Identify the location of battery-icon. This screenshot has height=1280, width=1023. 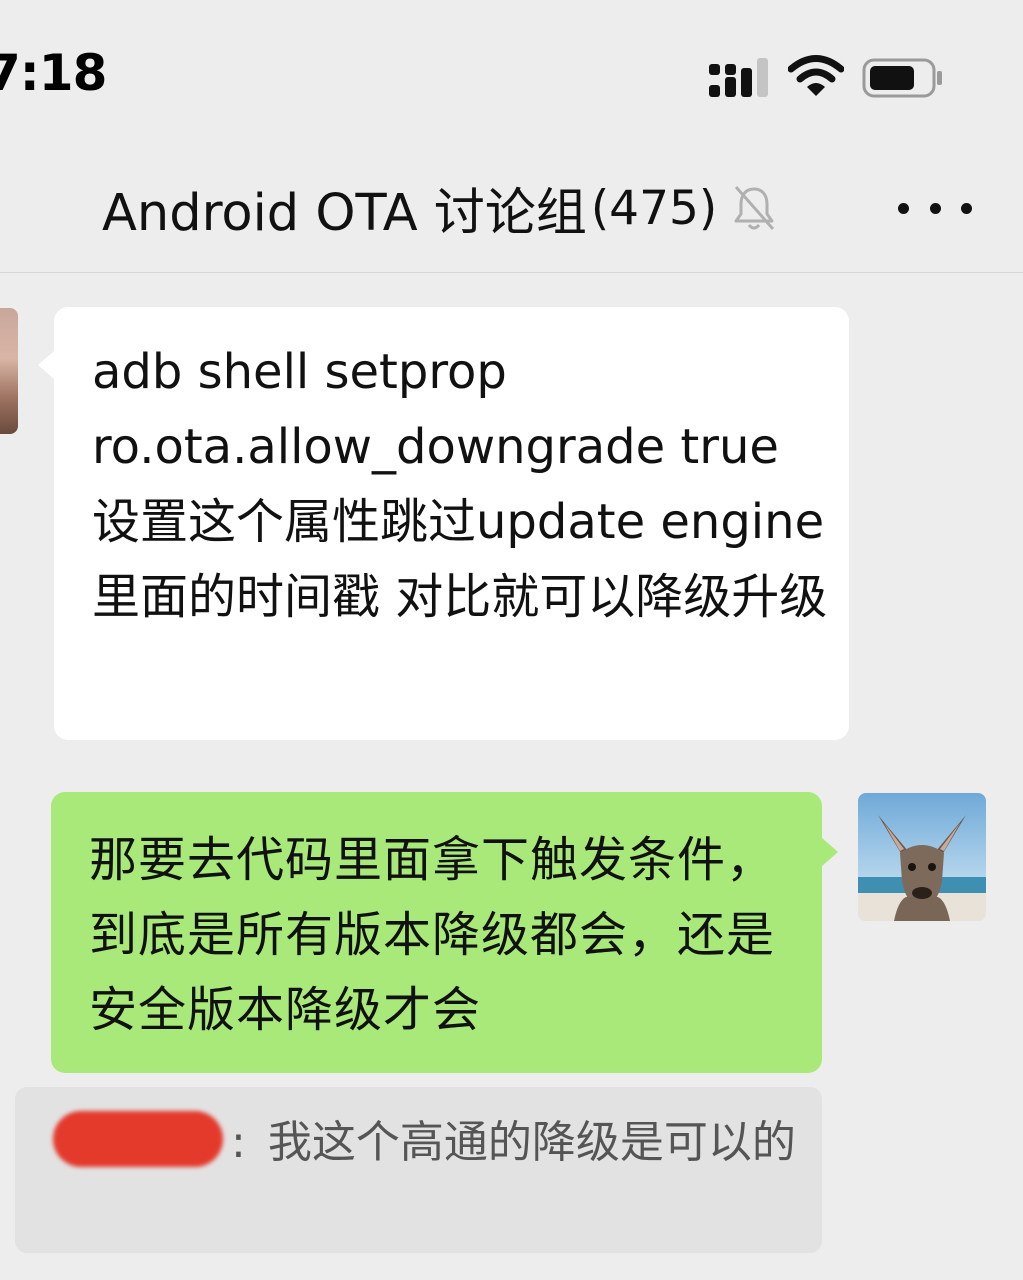
(902, 78).